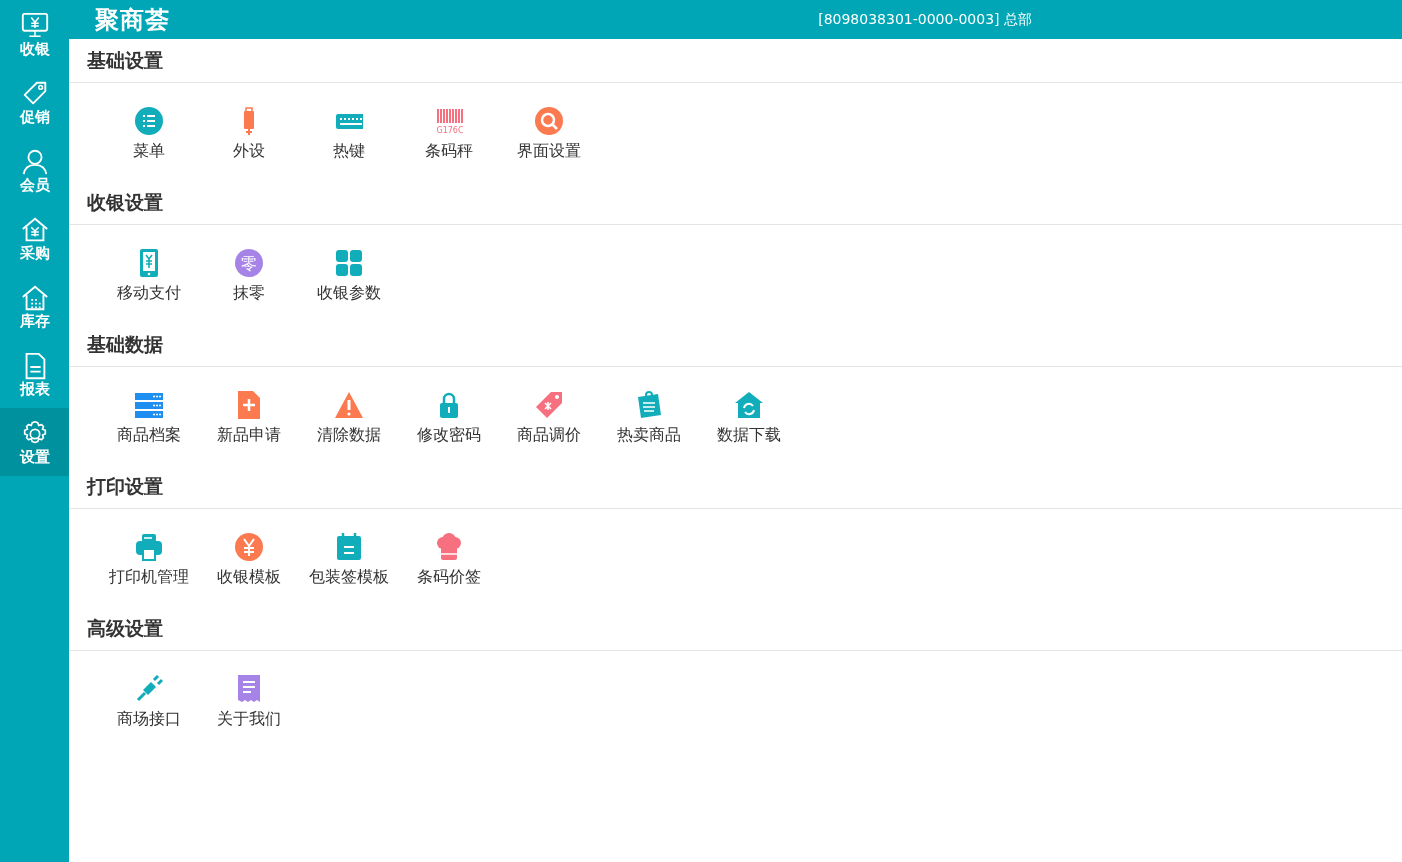  What do you see at coordinates (925, 19) in the screenshot?
I see `store-label: [8098038301-0000-0003] 总部` at bounding box center [925, 19].